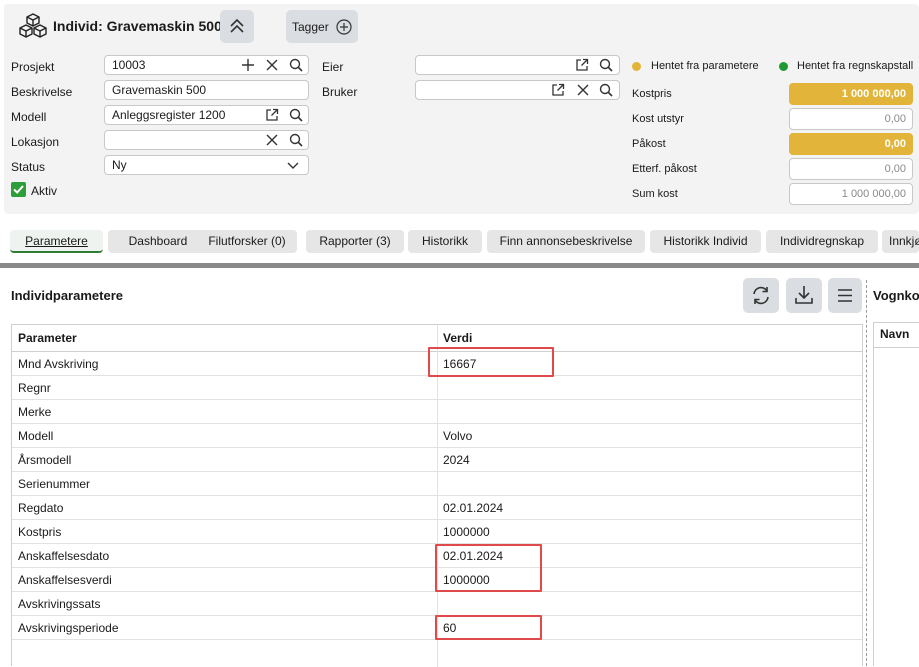  Describe the element at coordinates (33, 26) in the screenshot. I see `cubes-icon` at that location.